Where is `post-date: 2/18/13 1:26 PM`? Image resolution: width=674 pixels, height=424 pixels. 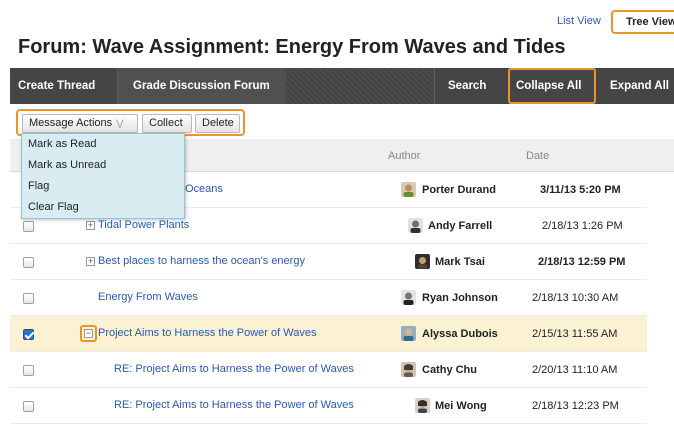 post-date: 2/18/13 1:26 PM is located at coordinates (582, 226).